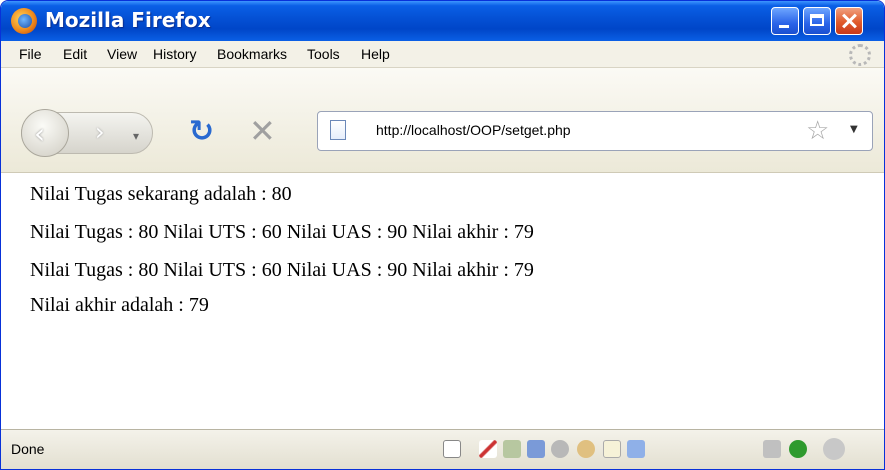 Image resolution: width=885 pixels, height=470 pixels. Describe the element at coordinates (834, 449) in the screenshot. I see `settings-icon` at that location.